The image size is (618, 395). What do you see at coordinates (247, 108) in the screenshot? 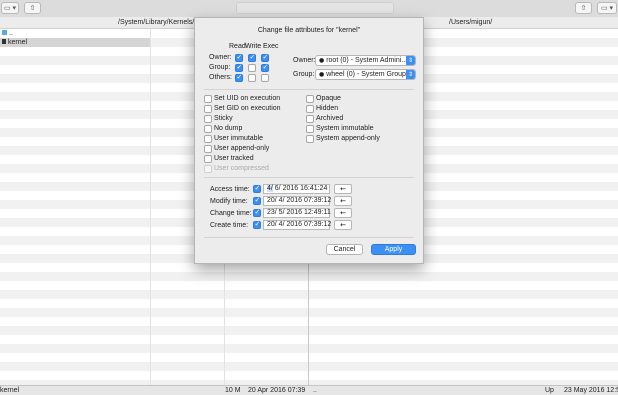
I see `flag-setgid-label: Set GID on execution` at bounding box center [247, 108].